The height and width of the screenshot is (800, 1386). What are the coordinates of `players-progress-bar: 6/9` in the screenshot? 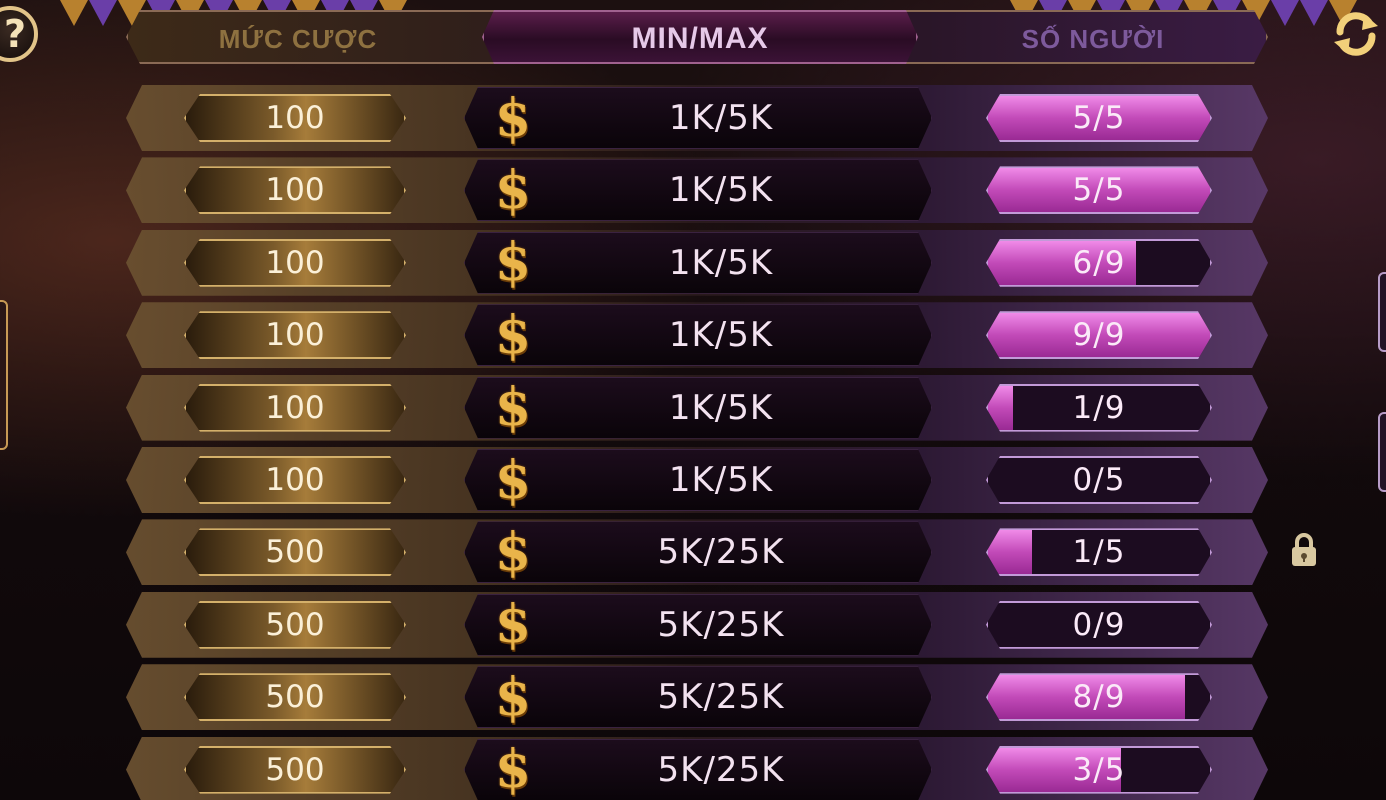 It's located at (1099, 263).